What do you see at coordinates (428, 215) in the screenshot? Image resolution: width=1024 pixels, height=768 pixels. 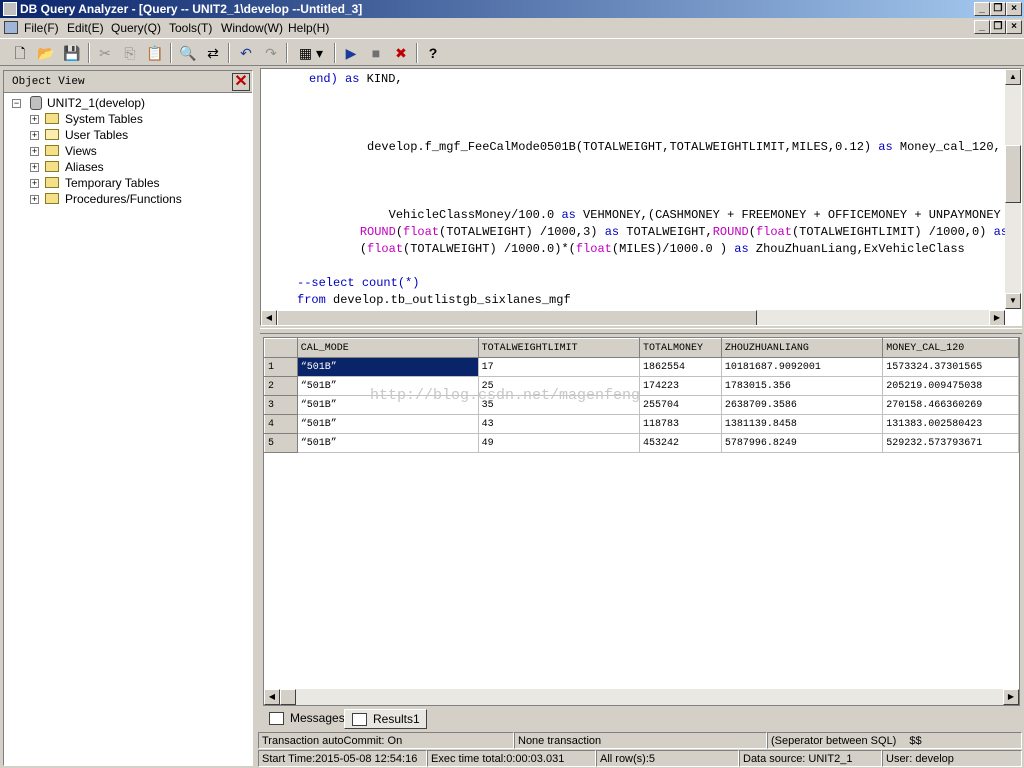 I see `code-text: VehicleClassMoney/100.0` at bounding box center [428, 215].